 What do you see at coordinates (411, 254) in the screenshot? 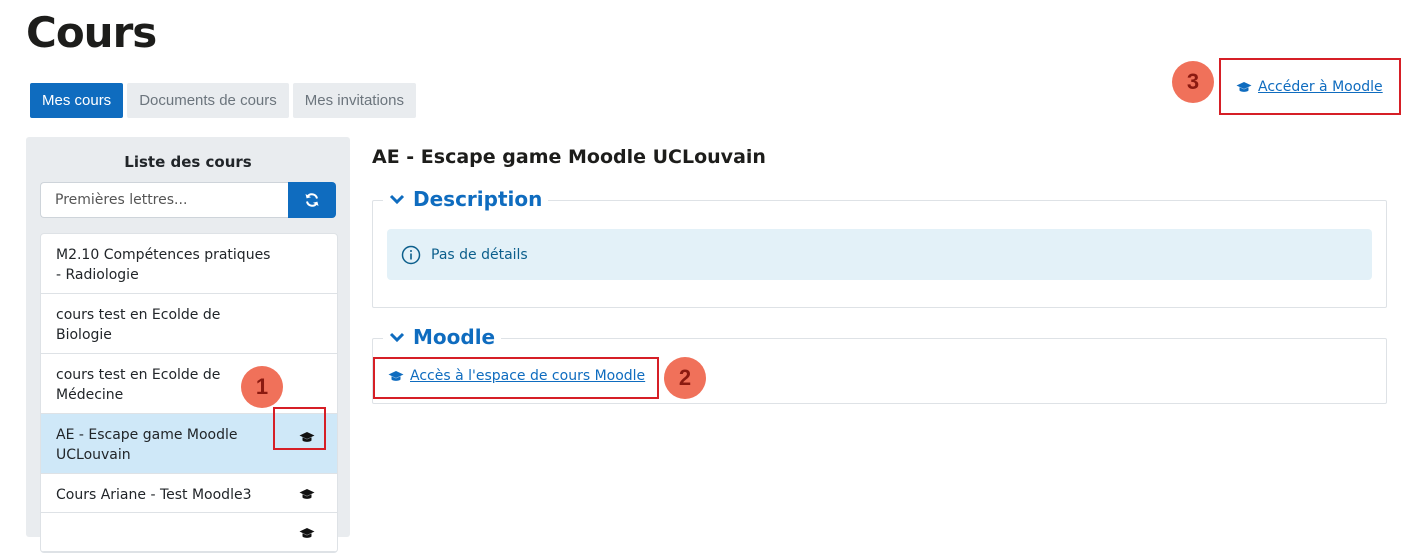
I see `info-icon` at bounding box center [411, 254].